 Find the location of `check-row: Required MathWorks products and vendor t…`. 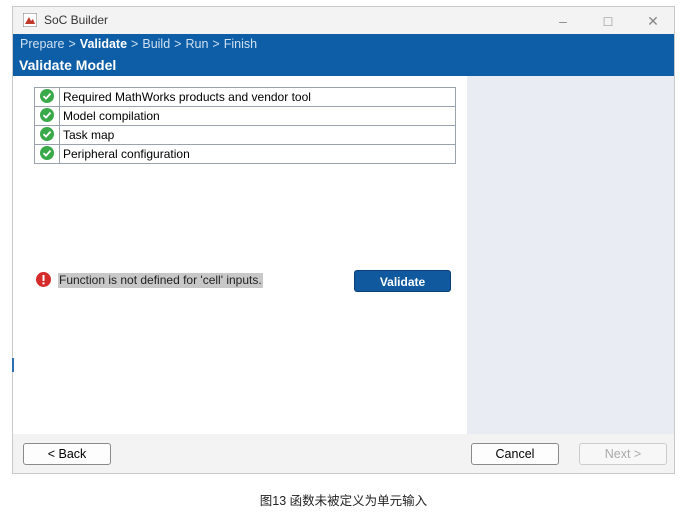

check-row: Required MathWorks products and vendor t… is located at coordinates (245, 97).